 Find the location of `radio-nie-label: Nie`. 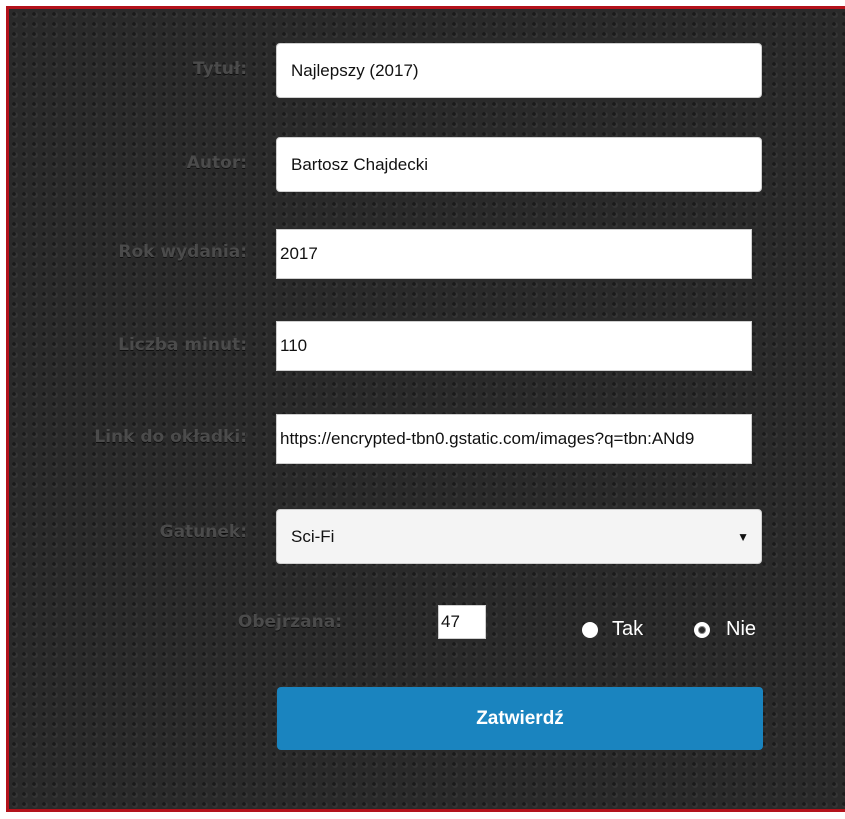

radio-nie-label: Nie is located at coordinates (741, 629).